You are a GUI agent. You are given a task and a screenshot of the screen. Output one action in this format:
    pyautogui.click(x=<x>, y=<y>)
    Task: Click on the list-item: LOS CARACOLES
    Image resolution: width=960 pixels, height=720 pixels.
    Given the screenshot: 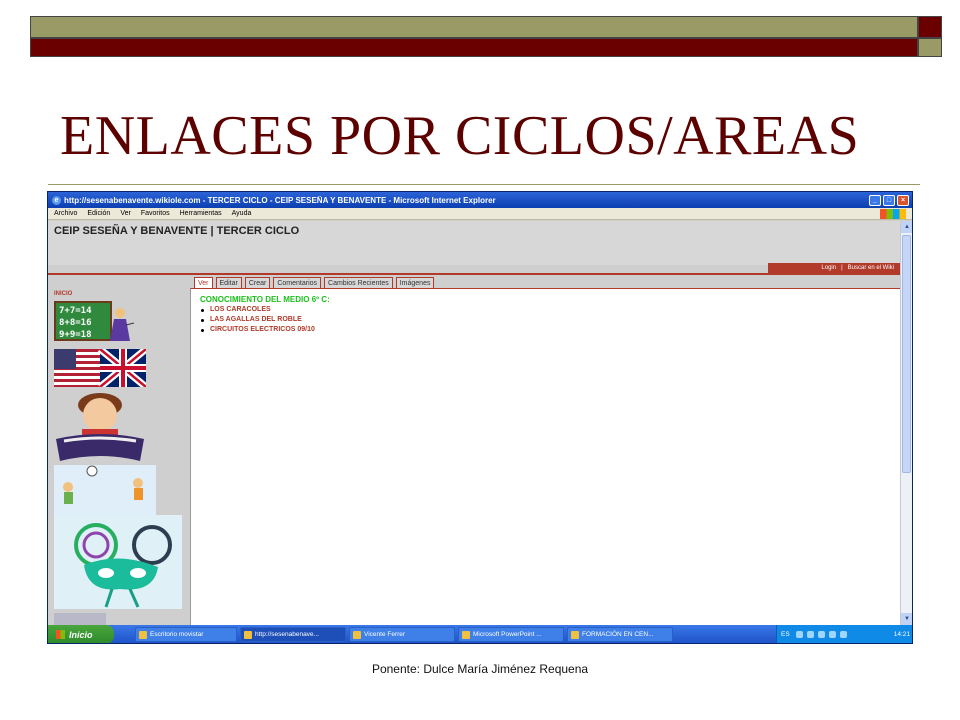 What is the action you would take?
    pyautogui.click(x=258, y=310)
    